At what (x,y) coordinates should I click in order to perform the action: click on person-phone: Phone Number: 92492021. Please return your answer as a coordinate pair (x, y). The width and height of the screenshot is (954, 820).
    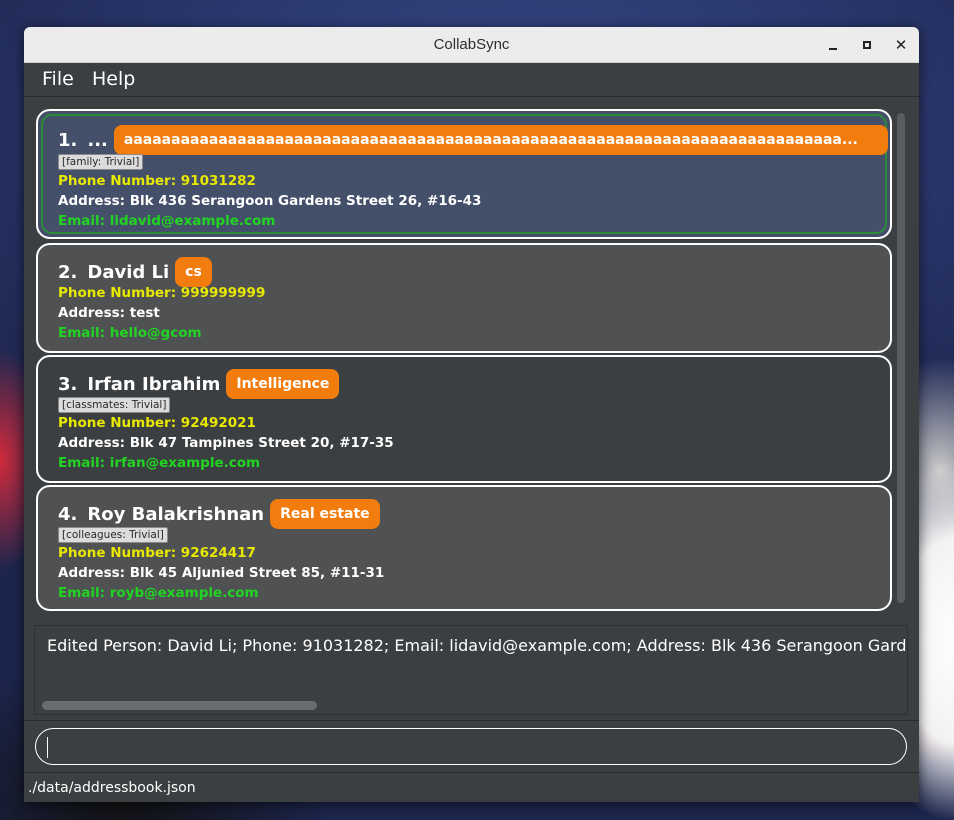
    Looking at the image, I should click on (157, 423).